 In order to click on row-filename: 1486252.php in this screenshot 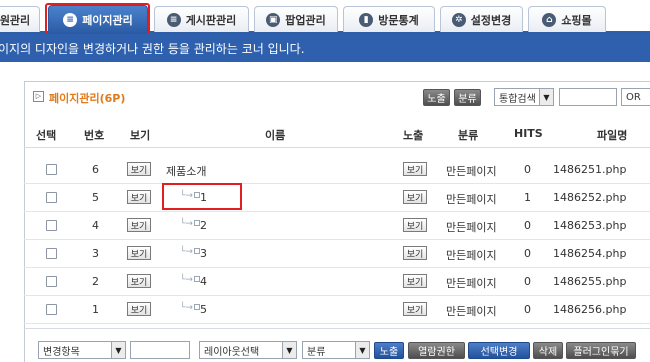, I will do `click(590, 197)`.